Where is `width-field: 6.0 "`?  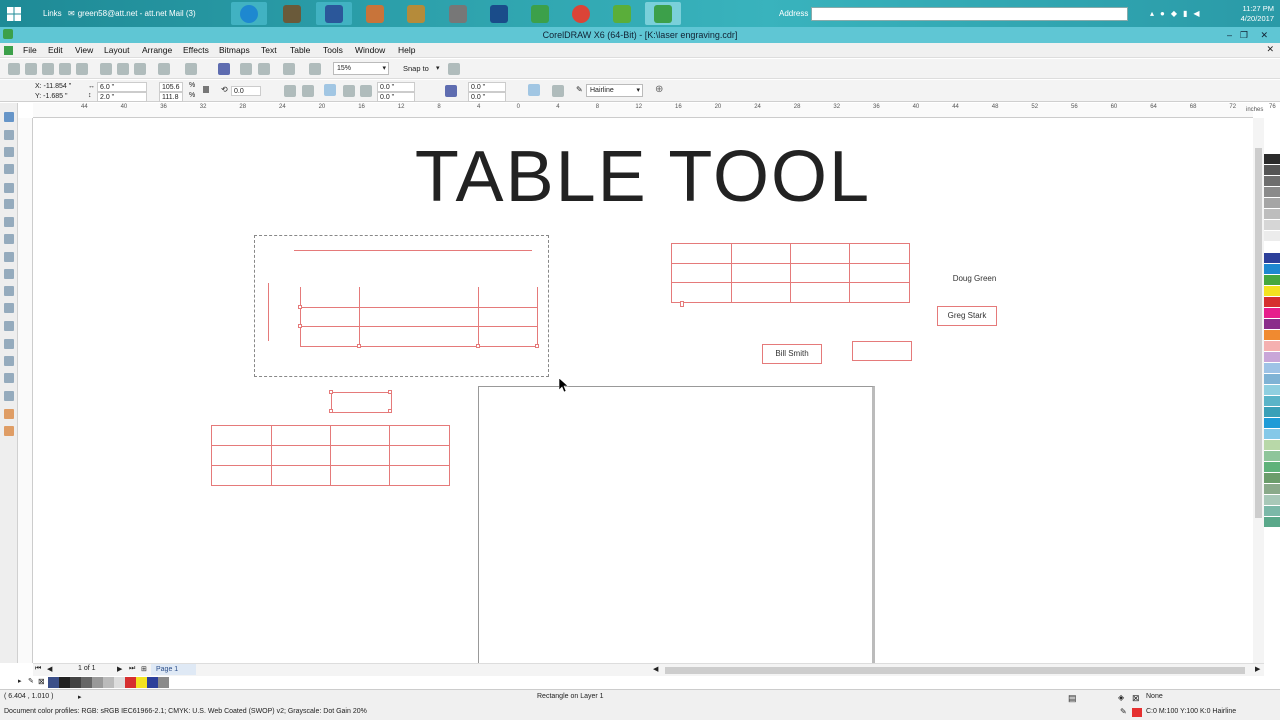
width-field: 6.0 " is located at coordinates (122, 87).